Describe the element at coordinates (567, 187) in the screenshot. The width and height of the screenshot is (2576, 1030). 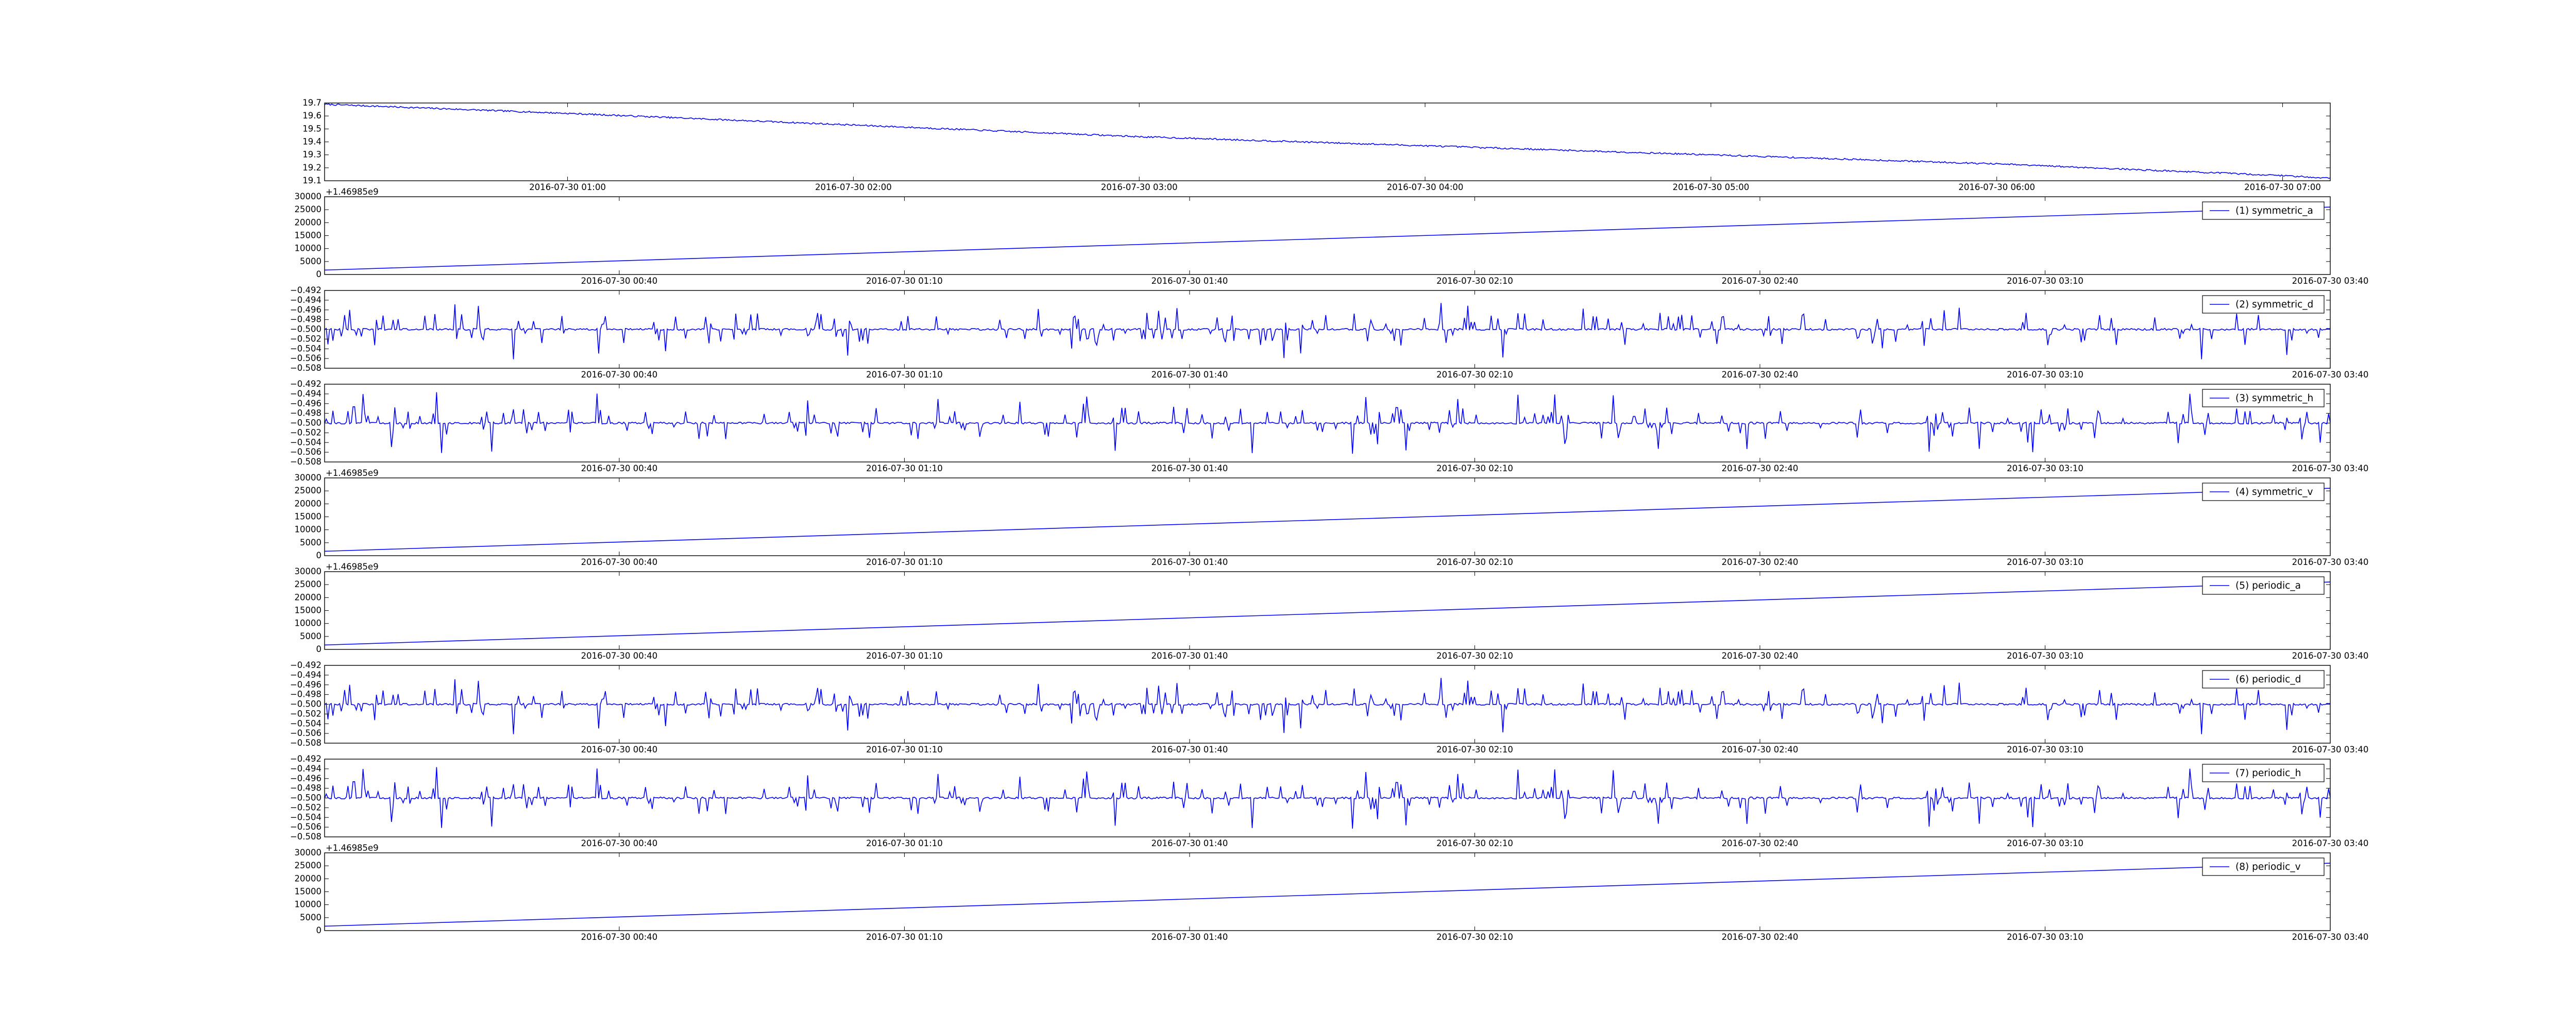
I see `x-tick-label: 2016-07-30 01:00` at that location.